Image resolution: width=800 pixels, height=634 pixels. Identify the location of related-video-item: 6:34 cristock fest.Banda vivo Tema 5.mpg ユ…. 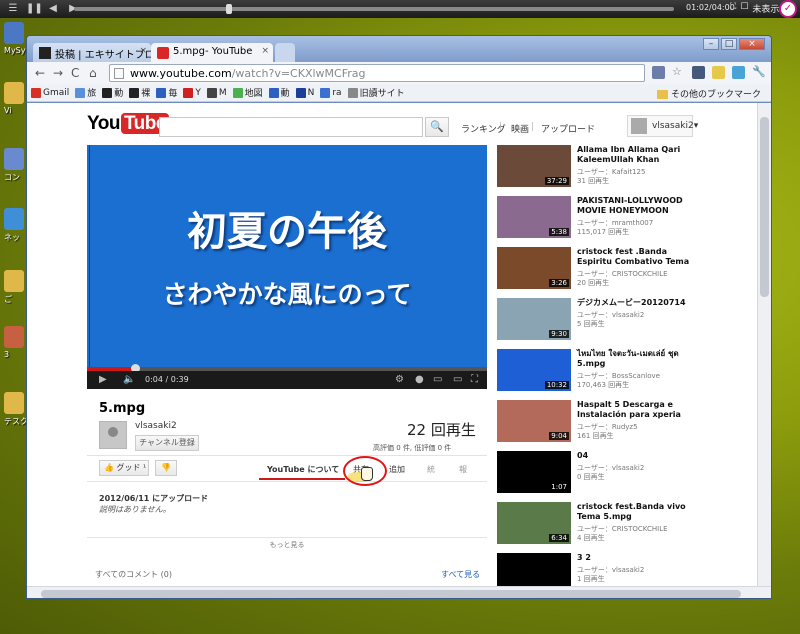
(597, 525).